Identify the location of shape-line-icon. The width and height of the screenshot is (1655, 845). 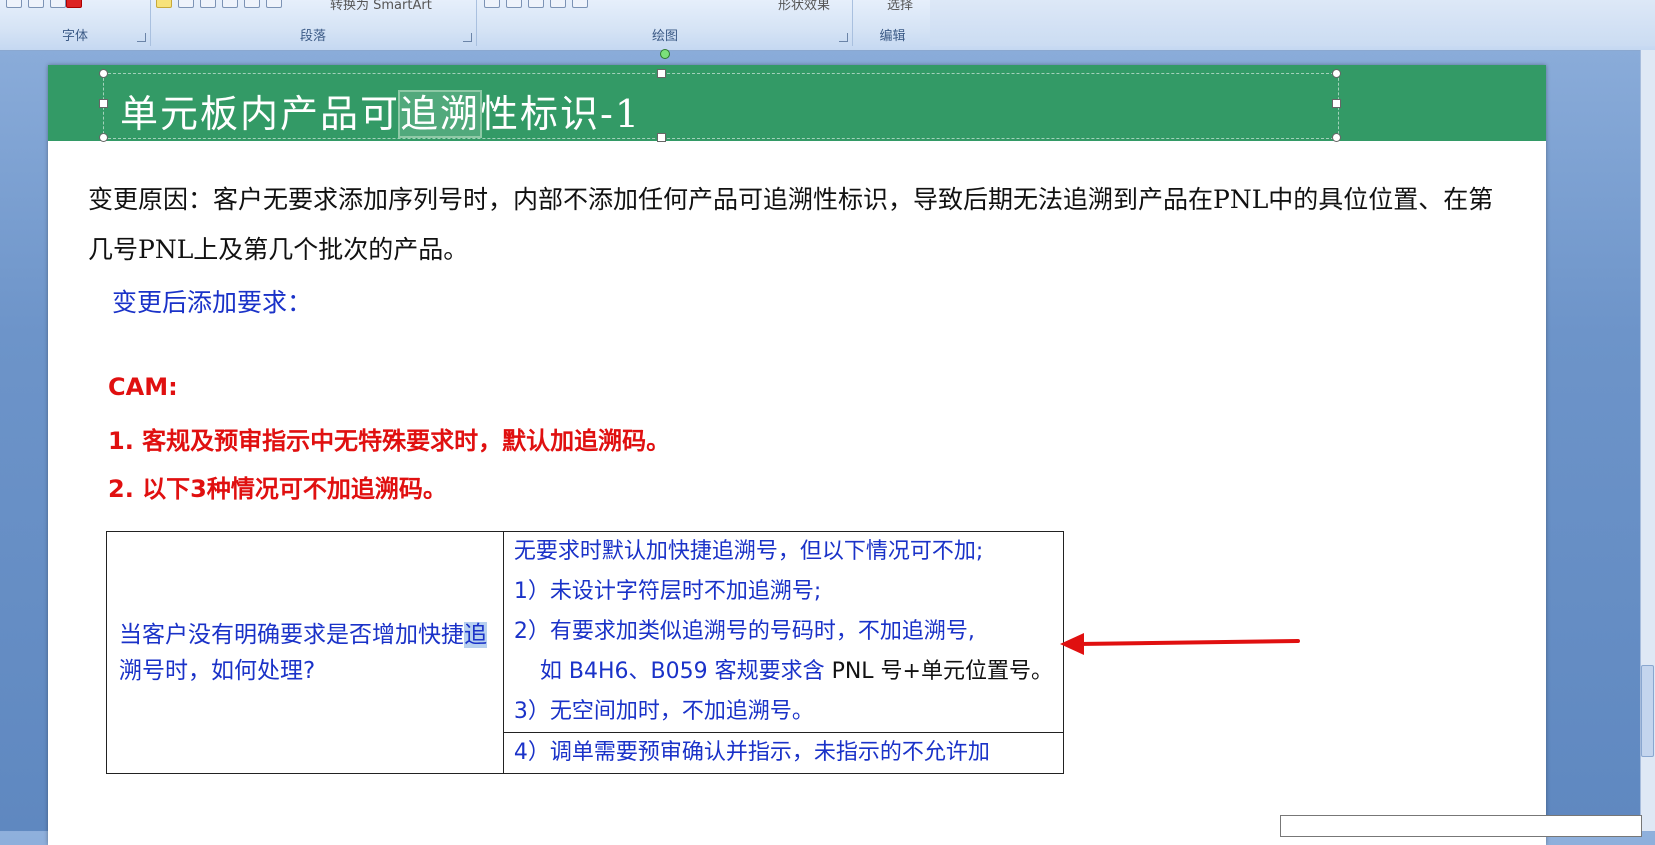
(536, 4).